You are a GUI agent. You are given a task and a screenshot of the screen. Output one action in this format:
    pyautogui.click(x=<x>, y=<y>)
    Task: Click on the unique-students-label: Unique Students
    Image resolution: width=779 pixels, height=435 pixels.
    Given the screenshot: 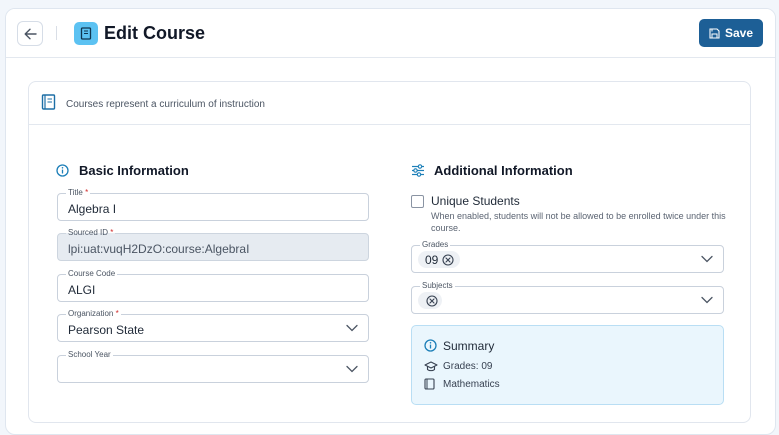 What is the action you would take?
    pyautogui.click(x=475, y=201)
    